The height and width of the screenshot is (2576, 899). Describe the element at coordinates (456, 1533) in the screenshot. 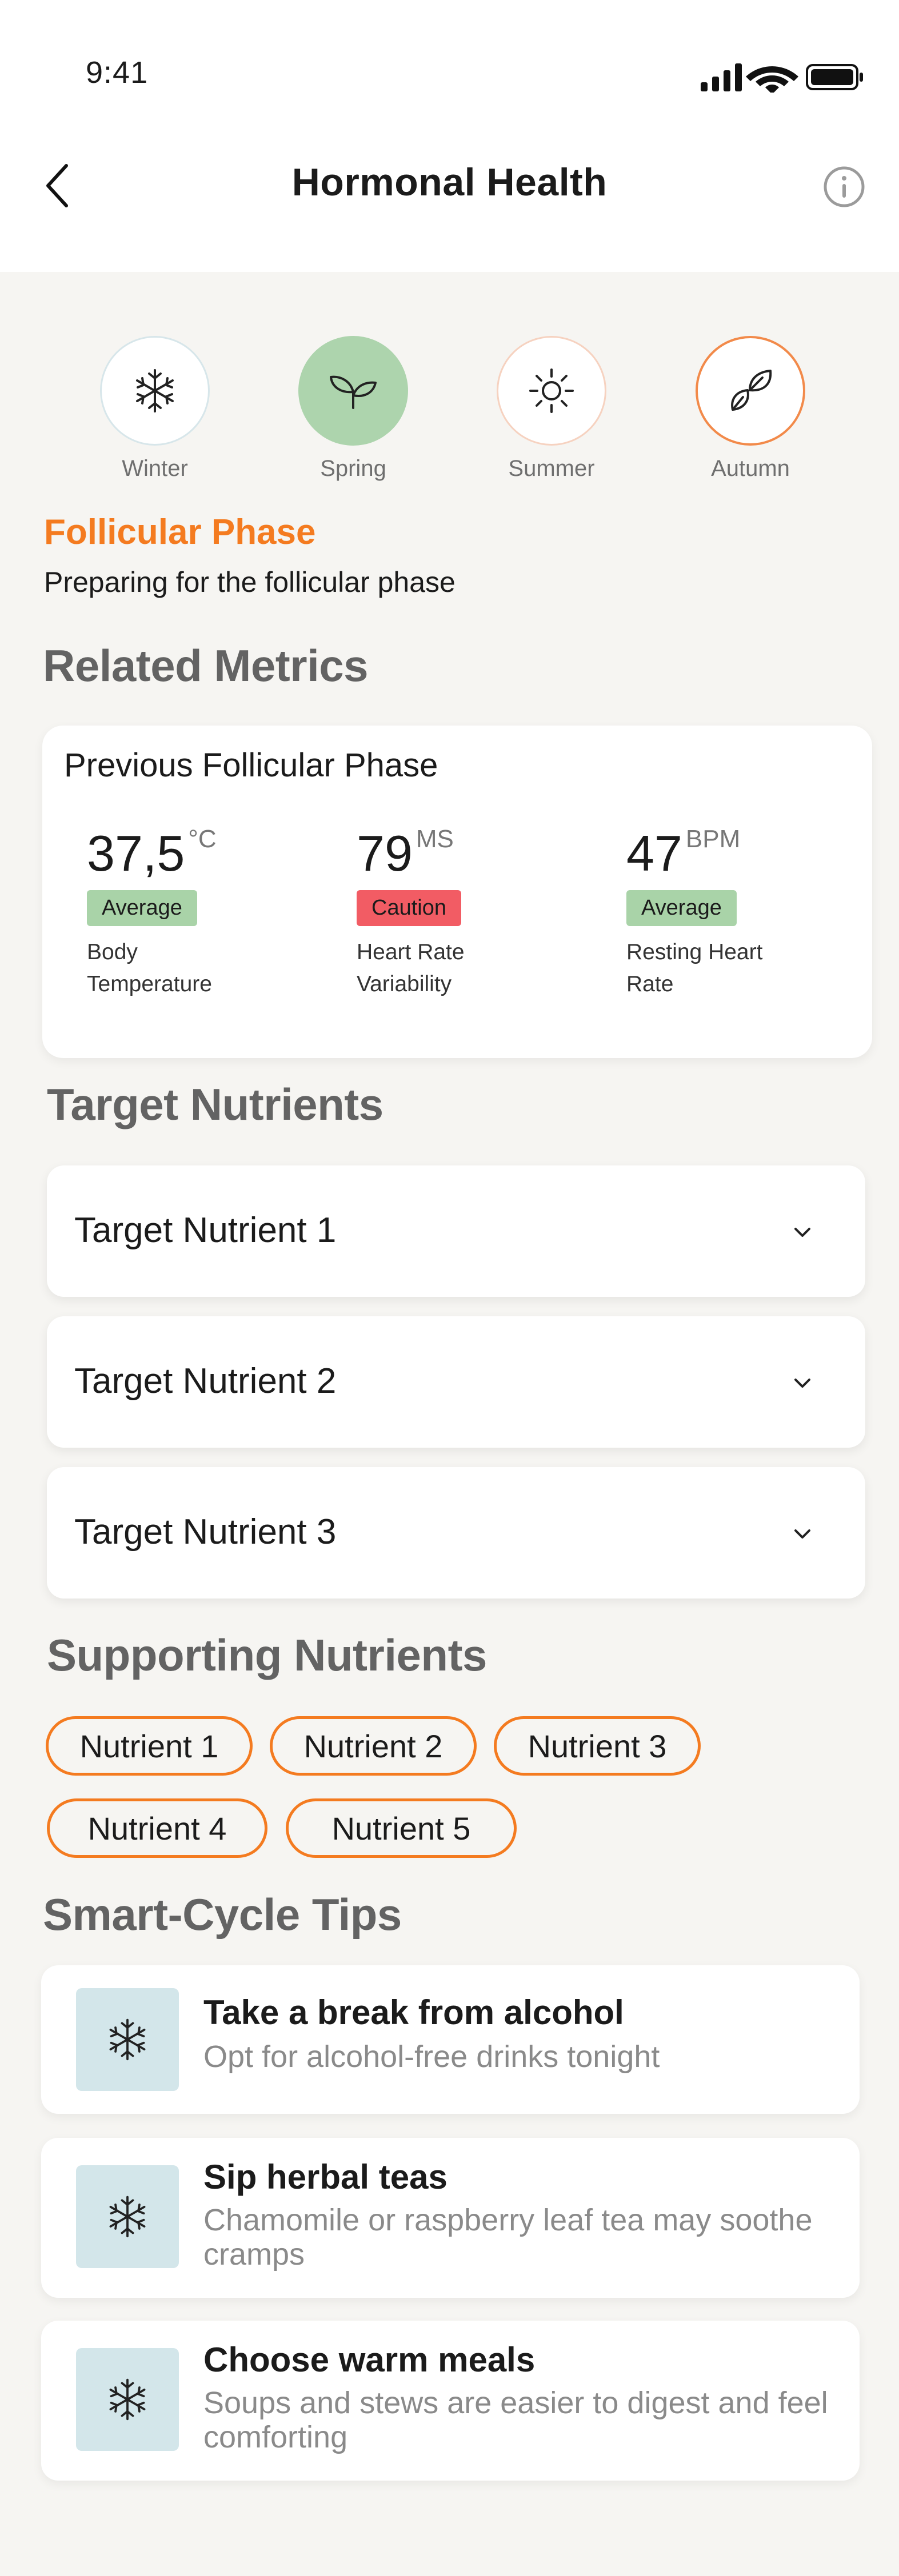

I see `target-nutrient-accordion: Target Nutrient 3` at that location.